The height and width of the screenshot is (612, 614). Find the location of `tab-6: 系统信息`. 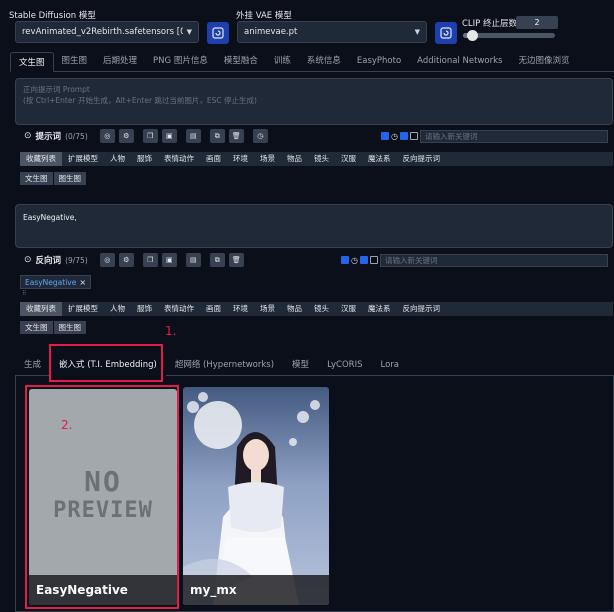

tab-6: 系统信息 is located at coordinates (324, 61).